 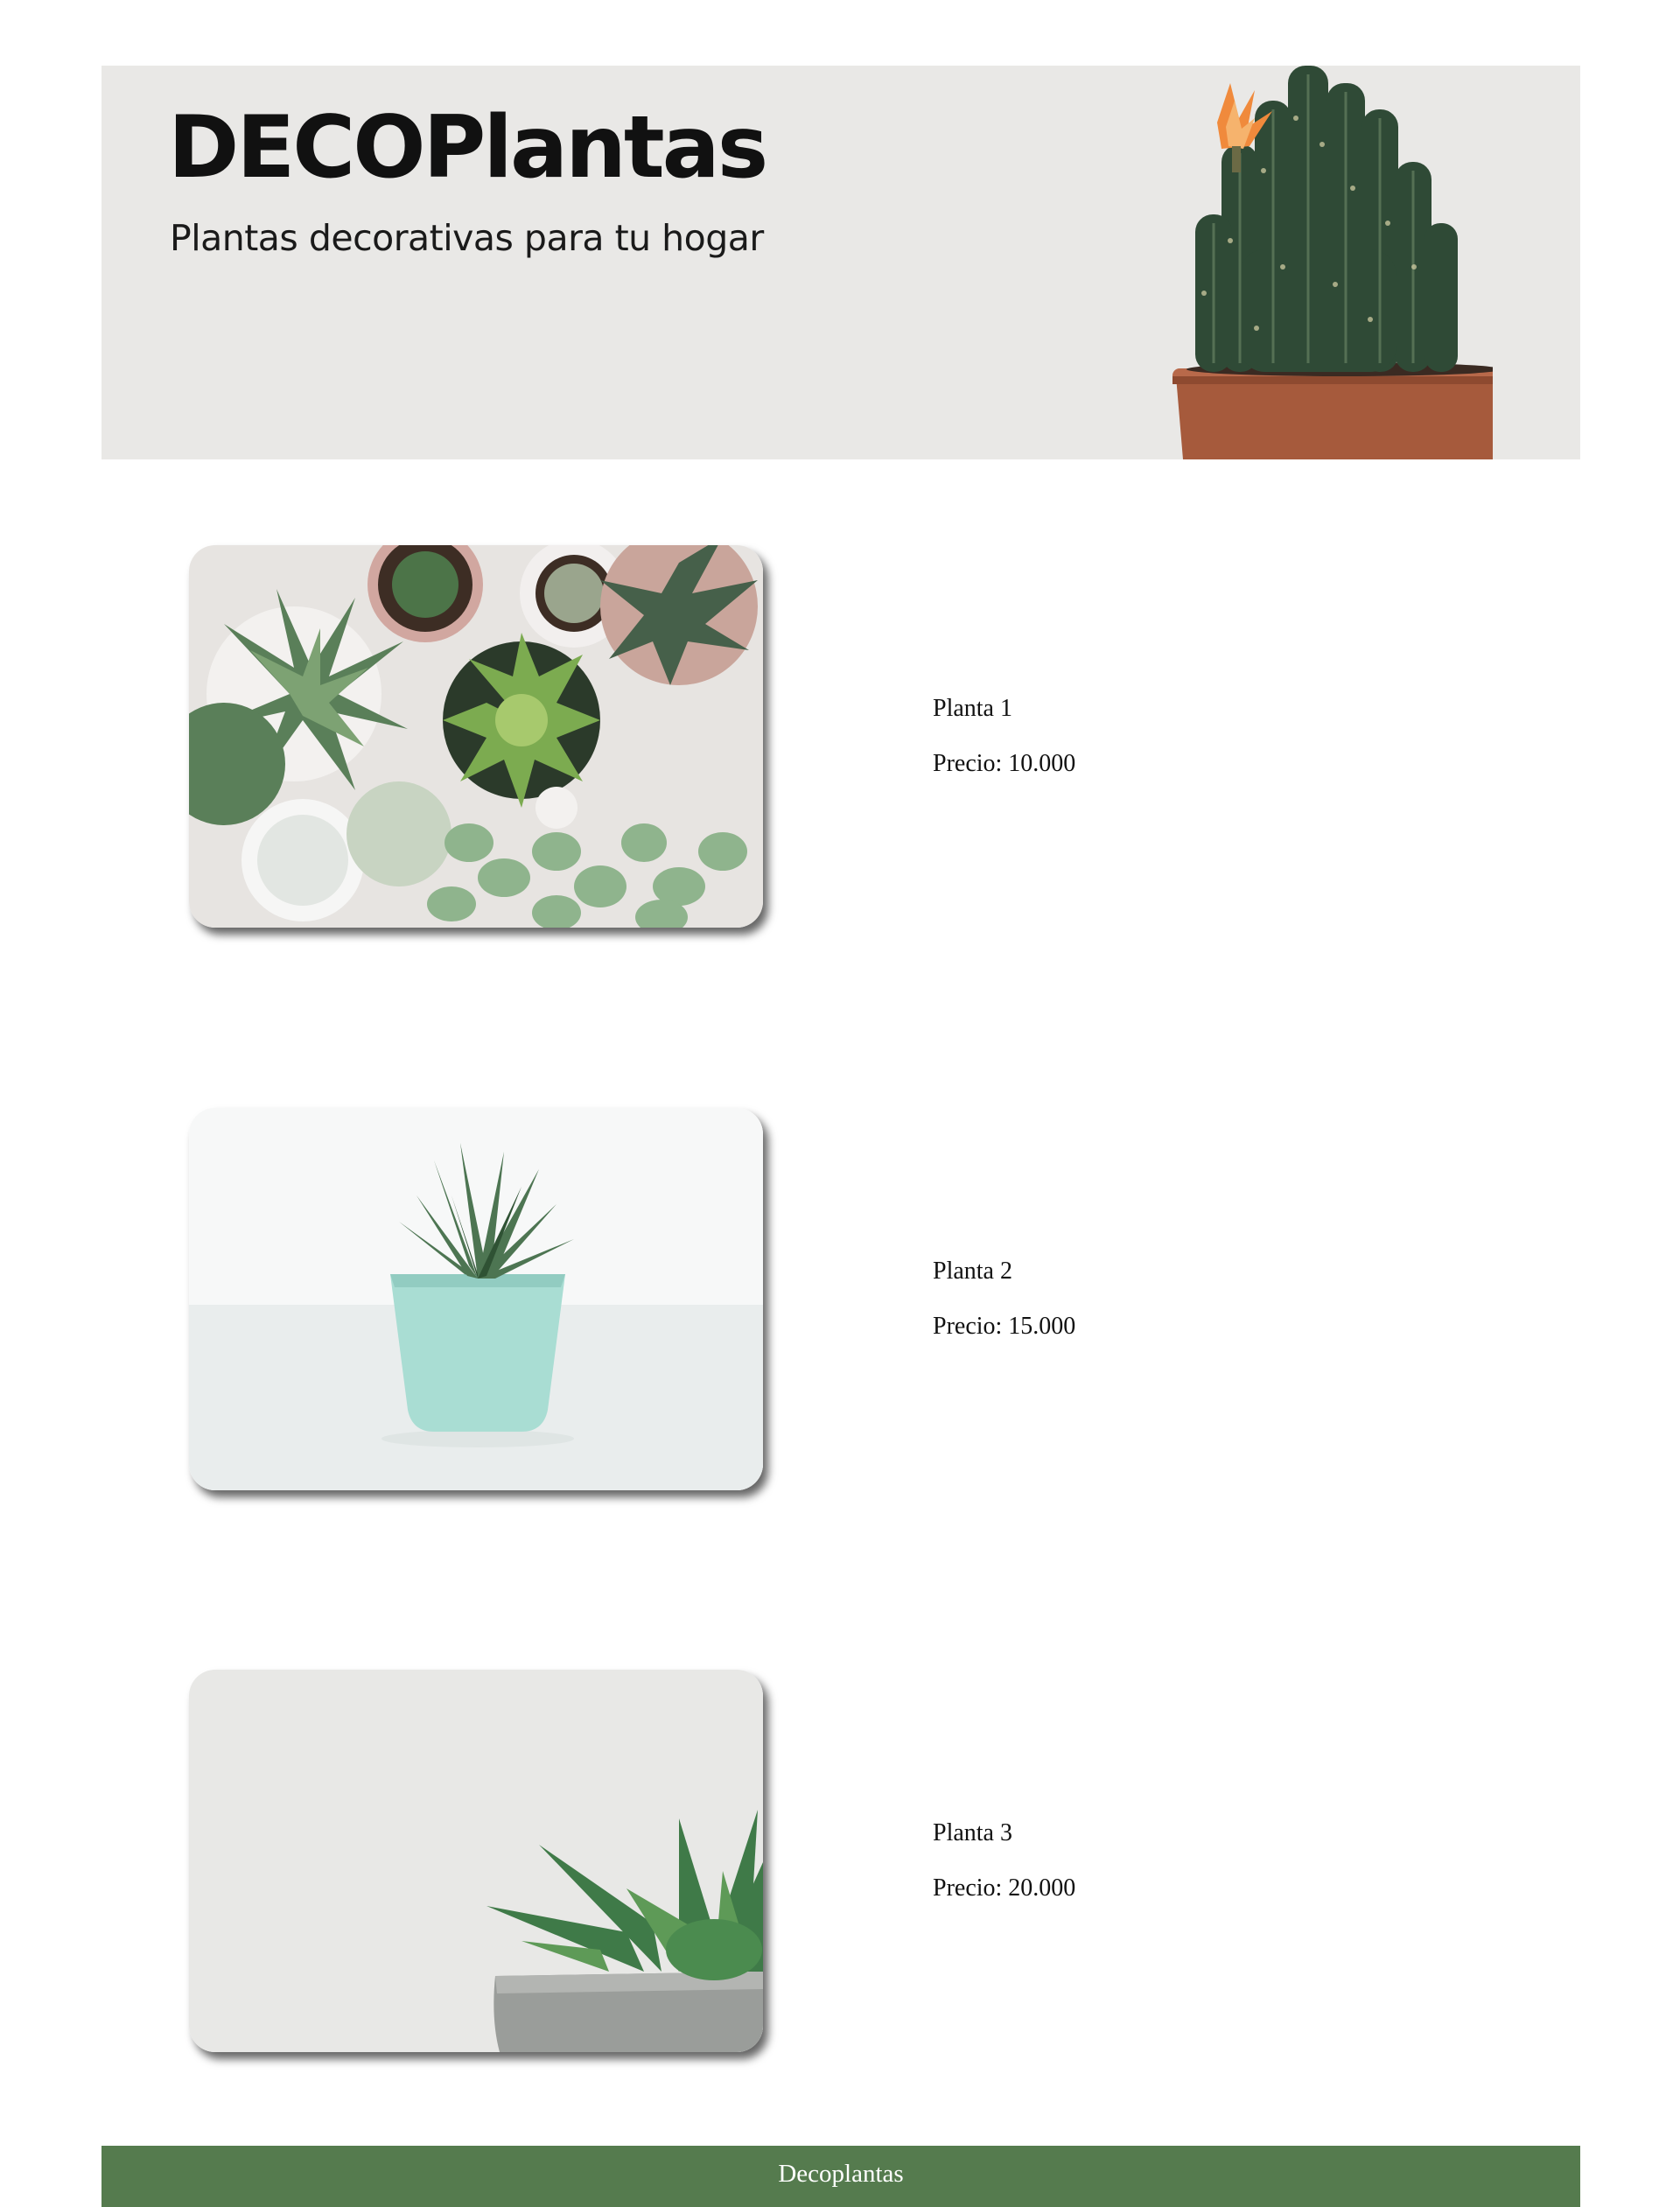 I want to click on product-info: Planta 2 Precio: 15.000, so click(x=1004, y=1299).